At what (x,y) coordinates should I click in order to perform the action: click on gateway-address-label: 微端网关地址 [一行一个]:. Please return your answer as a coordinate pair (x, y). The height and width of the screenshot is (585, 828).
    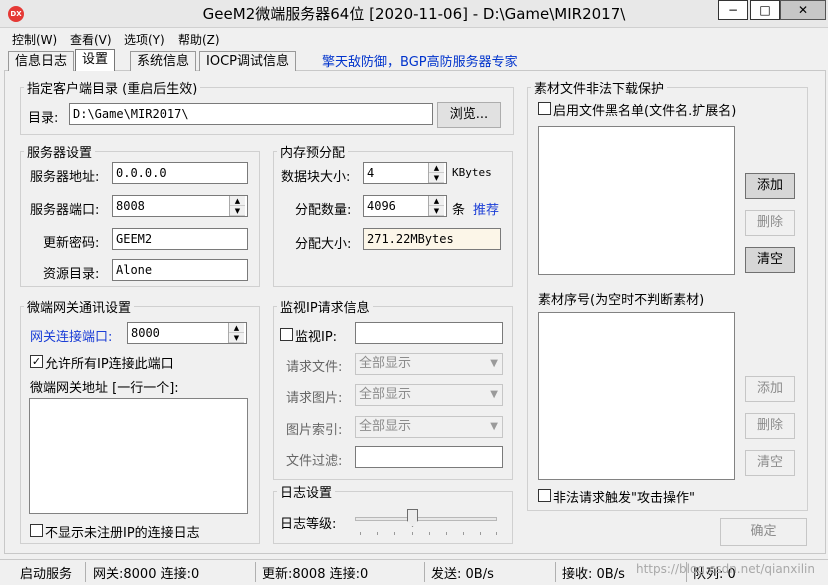
    Looking at the image, I should click on (104, 388).